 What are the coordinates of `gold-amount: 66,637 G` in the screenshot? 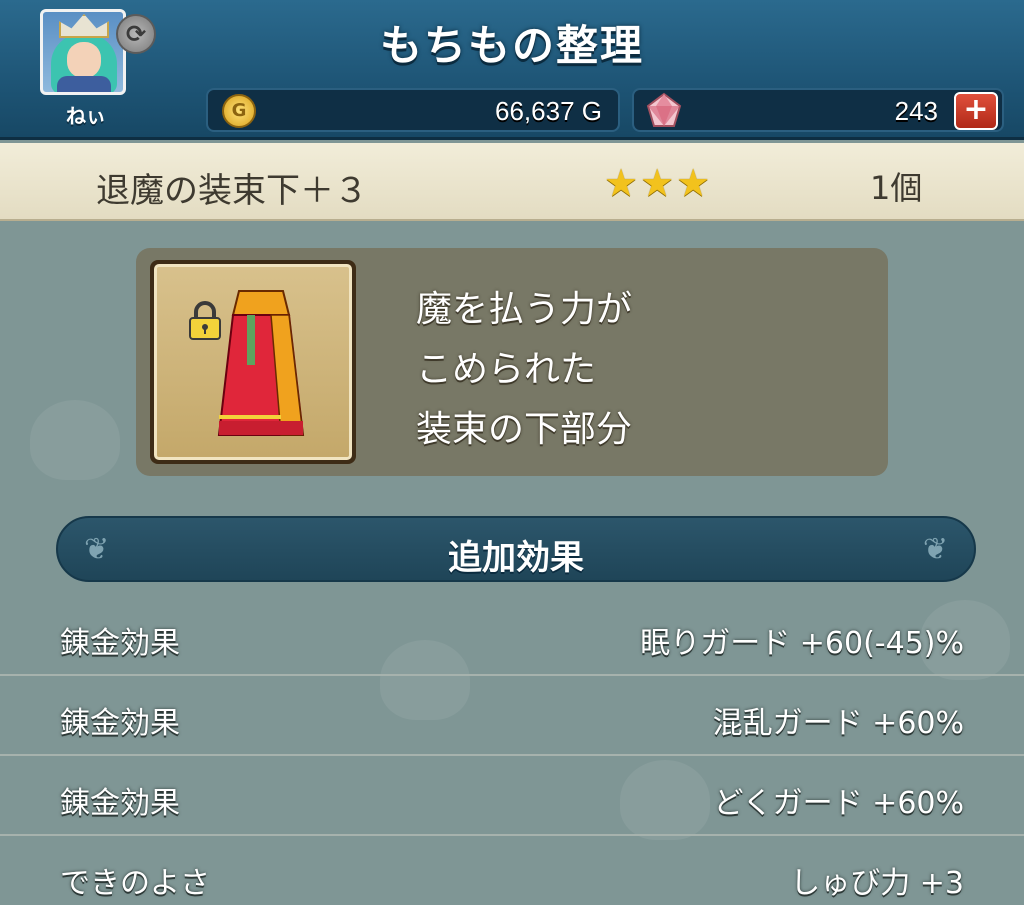 It's located at (548, 111).